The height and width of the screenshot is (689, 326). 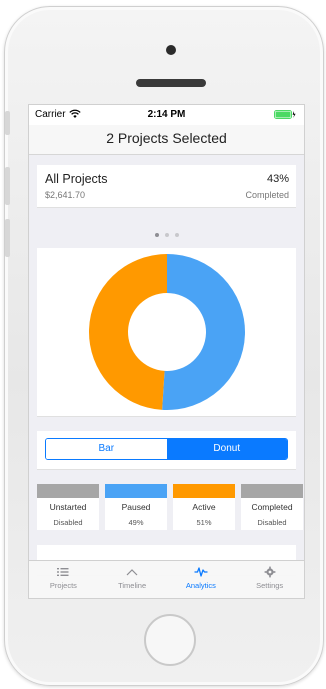 What do you see at coordinates (106, 449) in the screenshot?
I see `segment-bar: Bar` at bounding box center [106, 449].